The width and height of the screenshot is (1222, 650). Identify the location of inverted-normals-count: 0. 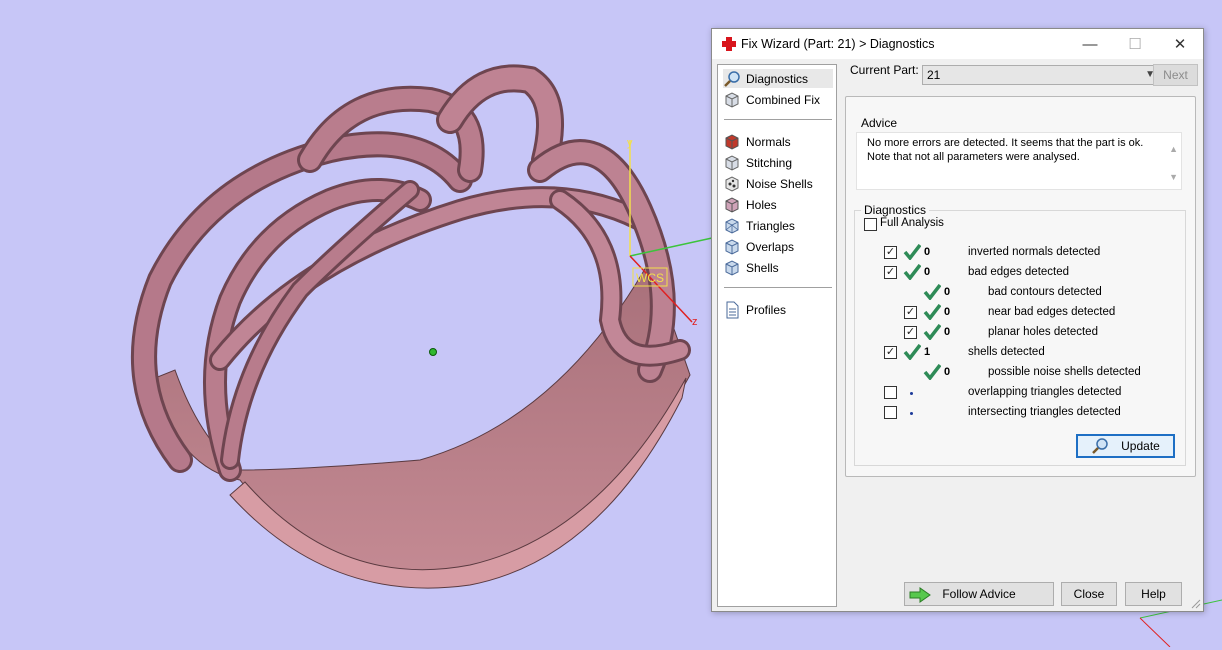
(927, 252).